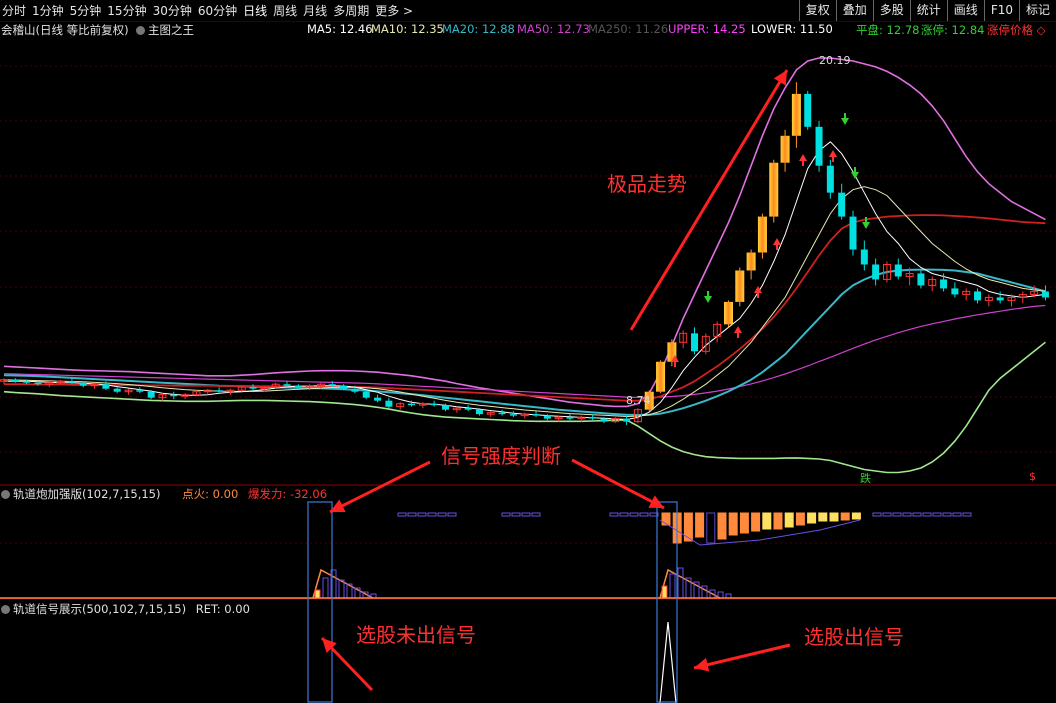  Describe the element at coordinates (380, 487) in the screenshot. I see `strength-arrow-left` at that location.